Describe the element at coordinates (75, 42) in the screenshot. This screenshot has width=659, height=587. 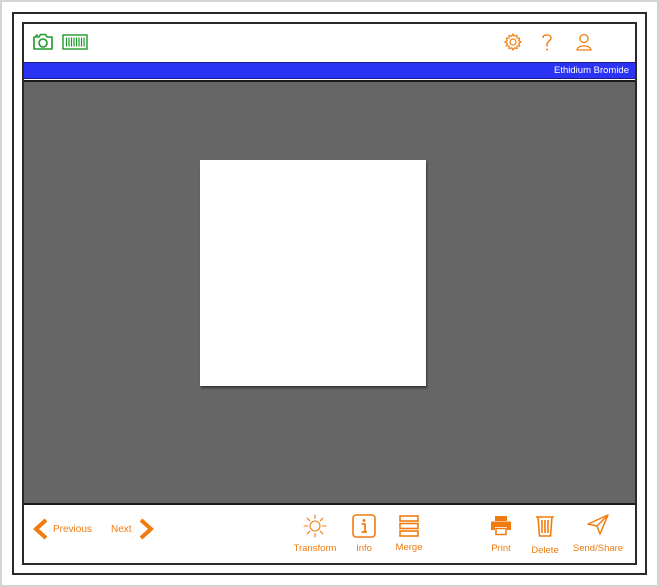
I see `barcode-icon` at that location.